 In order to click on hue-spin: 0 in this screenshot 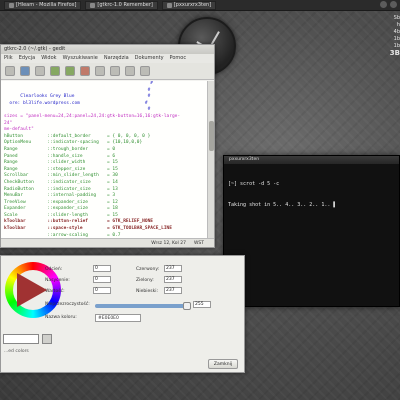, I will do `click(102, 268)`.